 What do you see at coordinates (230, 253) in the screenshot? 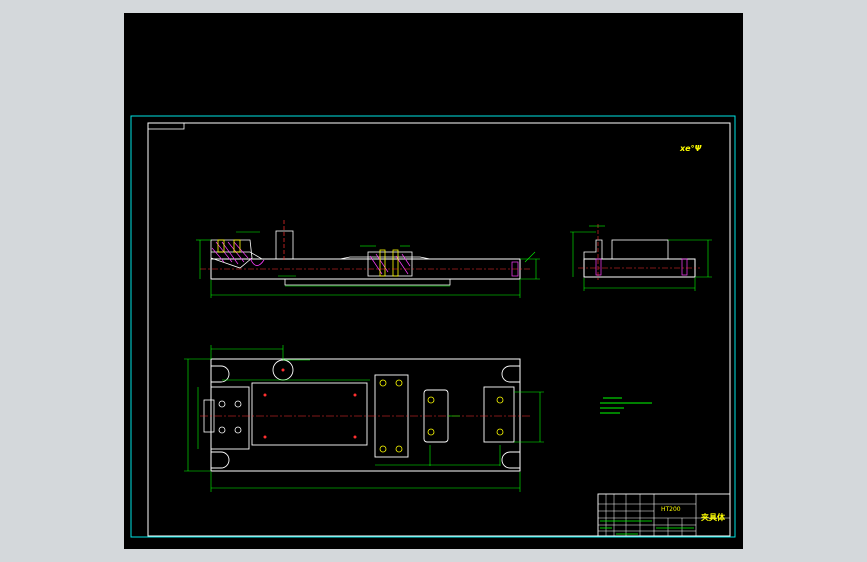
I see `front-left-hatch` at bounding box center [230, 253].